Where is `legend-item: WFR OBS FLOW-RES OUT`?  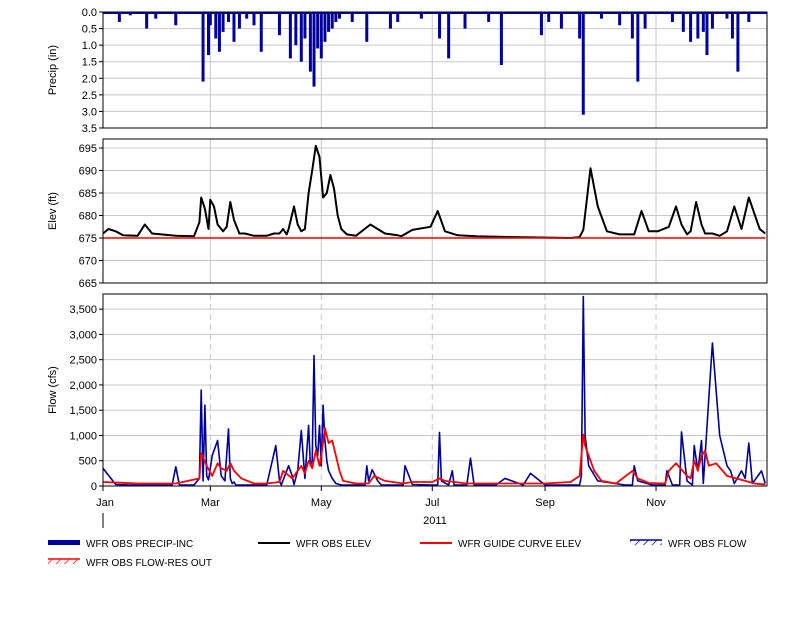 legend-item: WFR OBS FLOW-RES OUT is located at coordinates (130, 563).